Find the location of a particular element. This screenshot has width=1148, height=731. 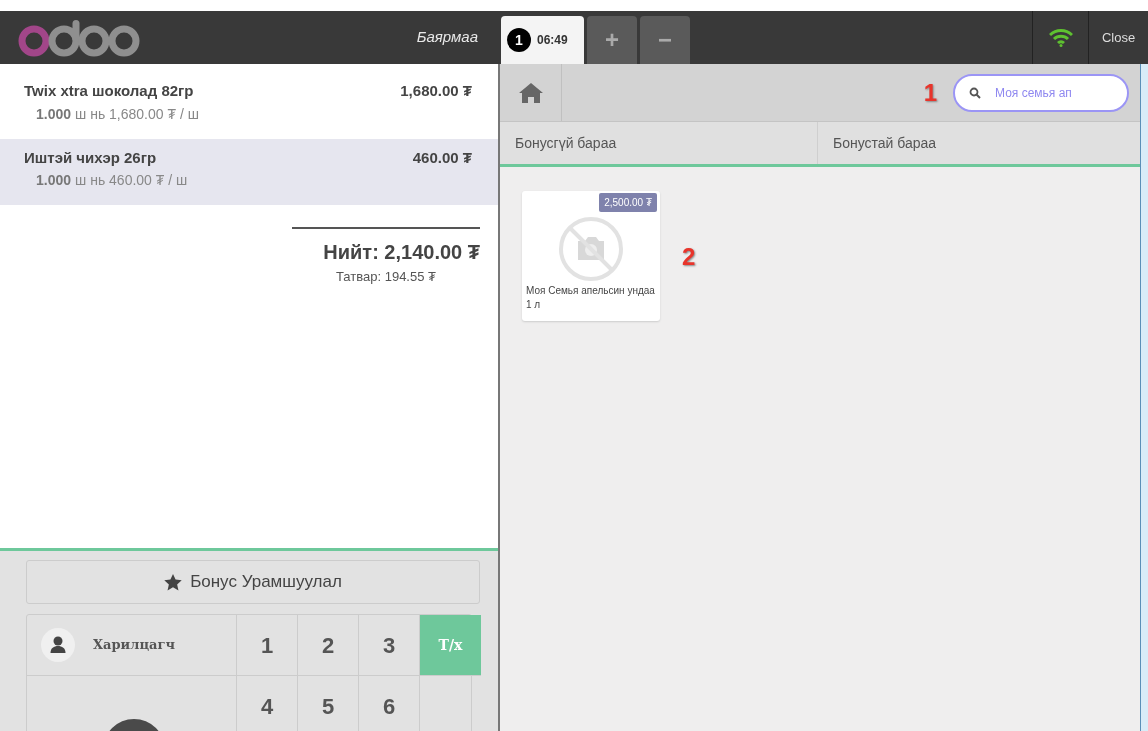

customer-button: Харилцагч is located at coordinates (132, 645).